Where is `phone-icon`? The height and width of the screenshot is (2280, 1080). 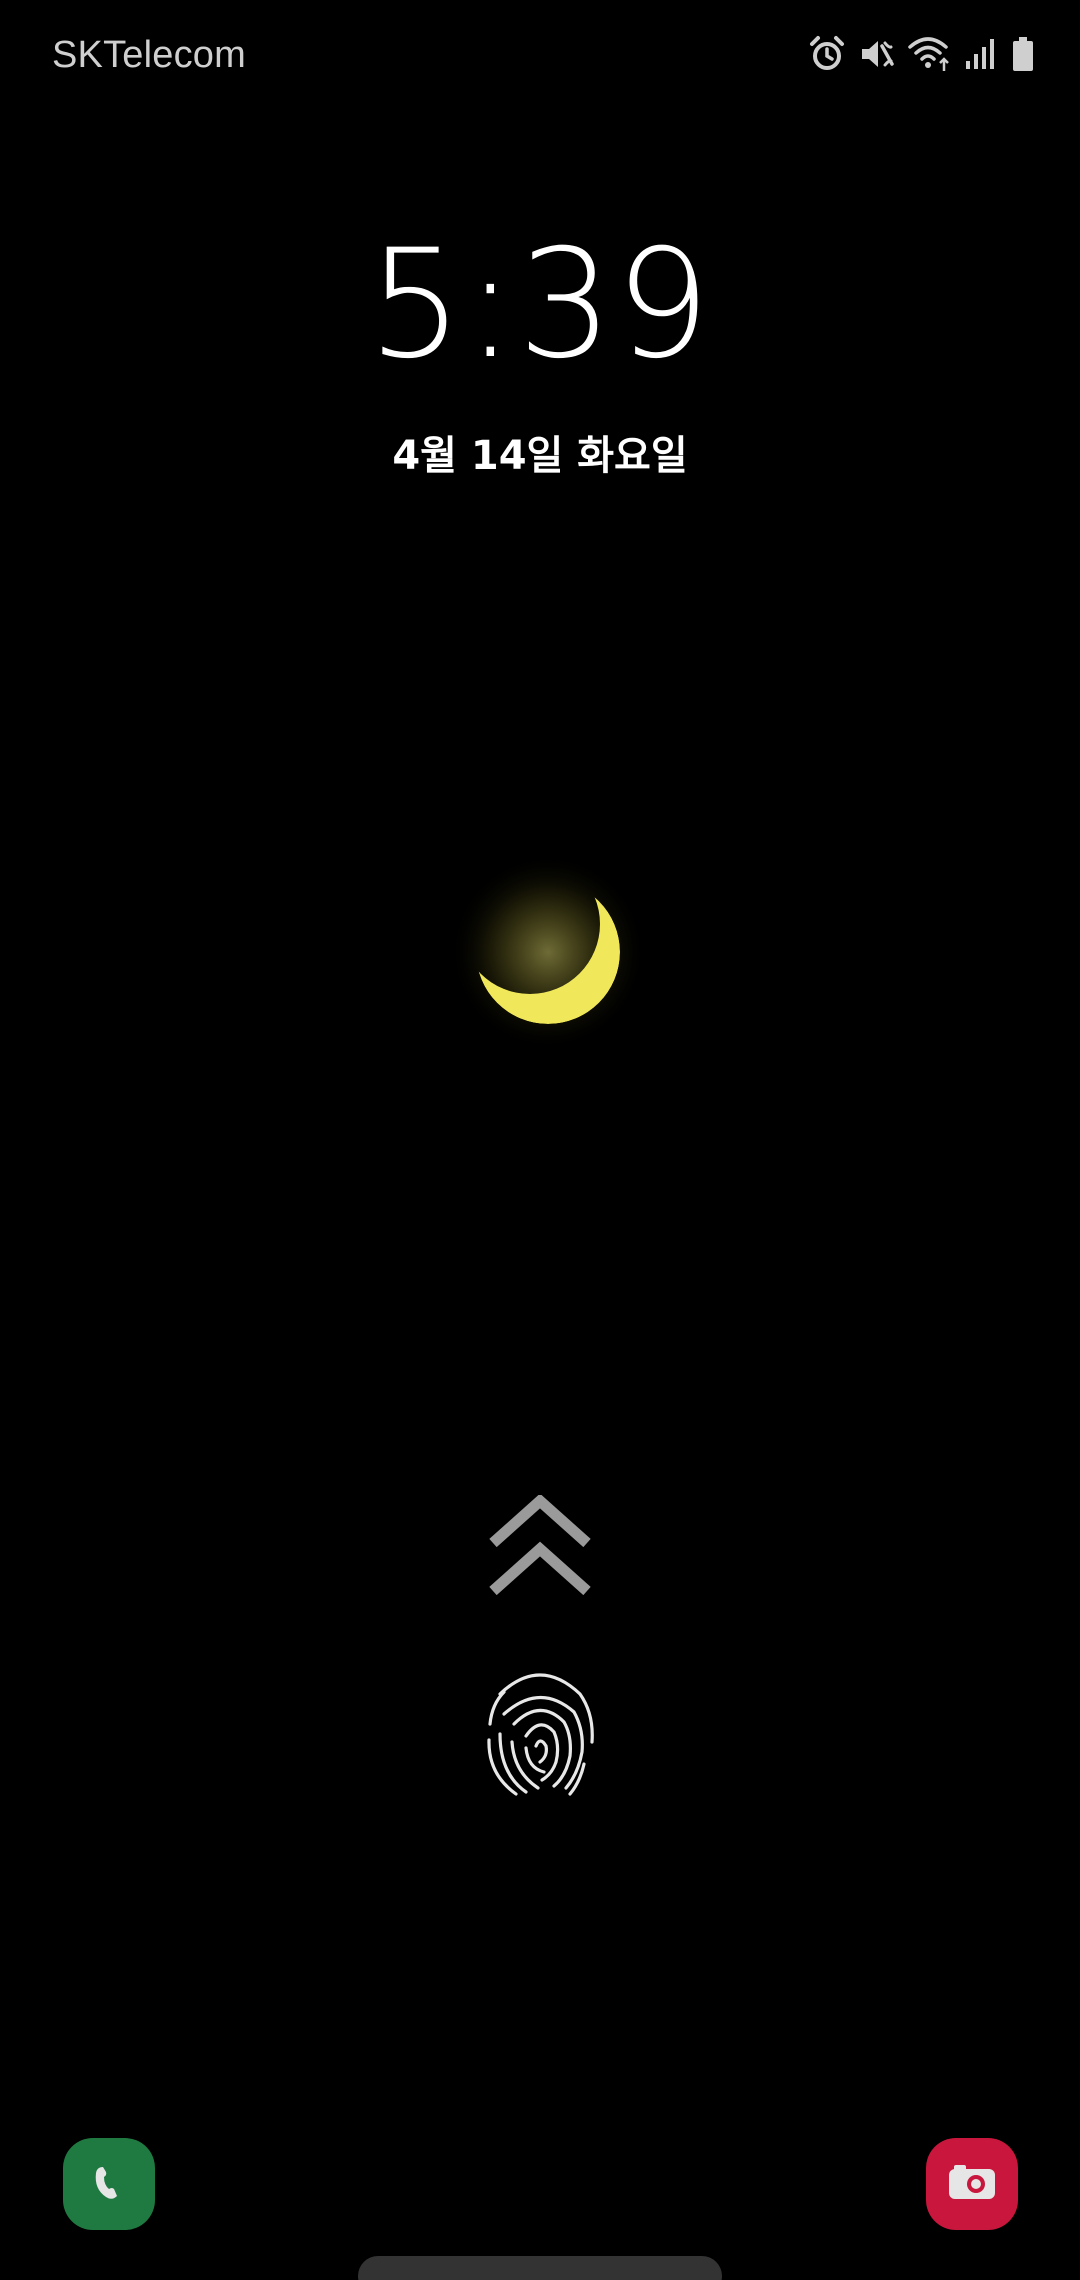 phone-icon is located at coordinates (109, 2184).